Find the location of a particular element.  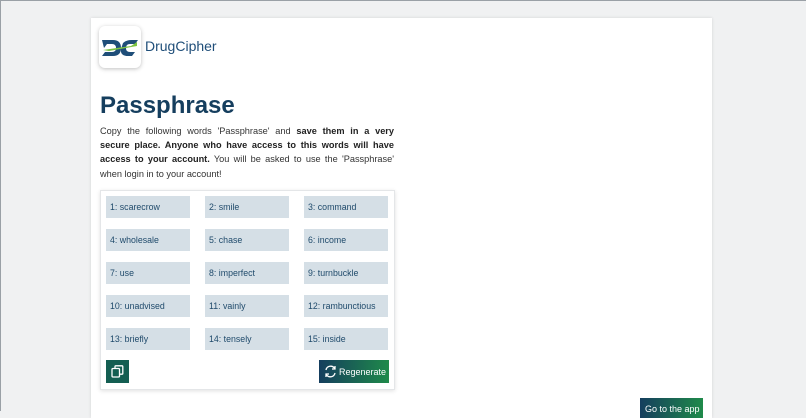

passphrase-word-4: 4: wholesale is located at coordinates (148, 240).